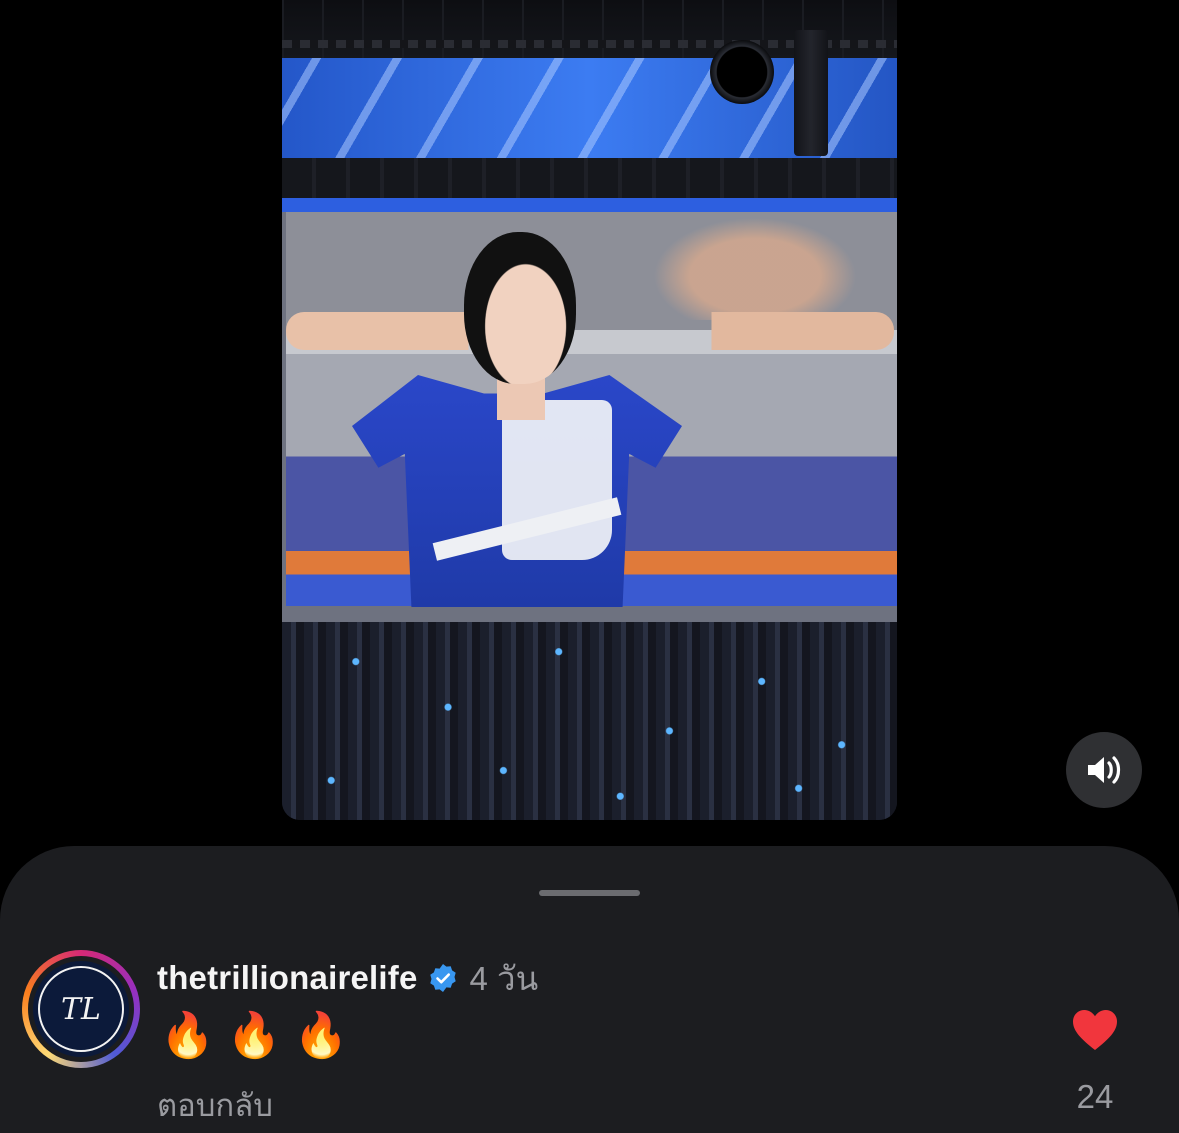  Describe the element at coordinates (260, 1035) in the screenshot. I see `comment-text: 🔥🔥🔥` at that location.